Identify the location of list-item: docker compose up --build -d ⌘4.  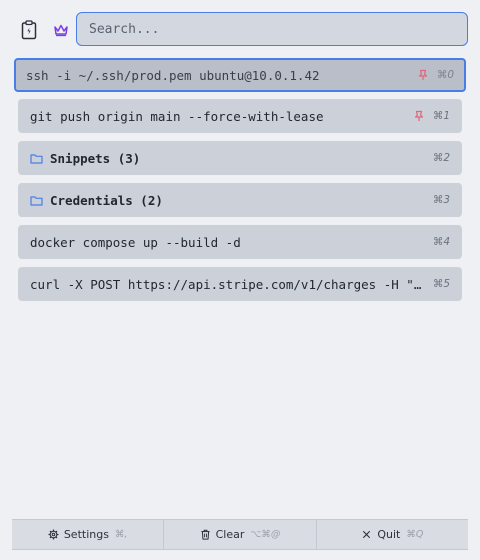
(240, 242).